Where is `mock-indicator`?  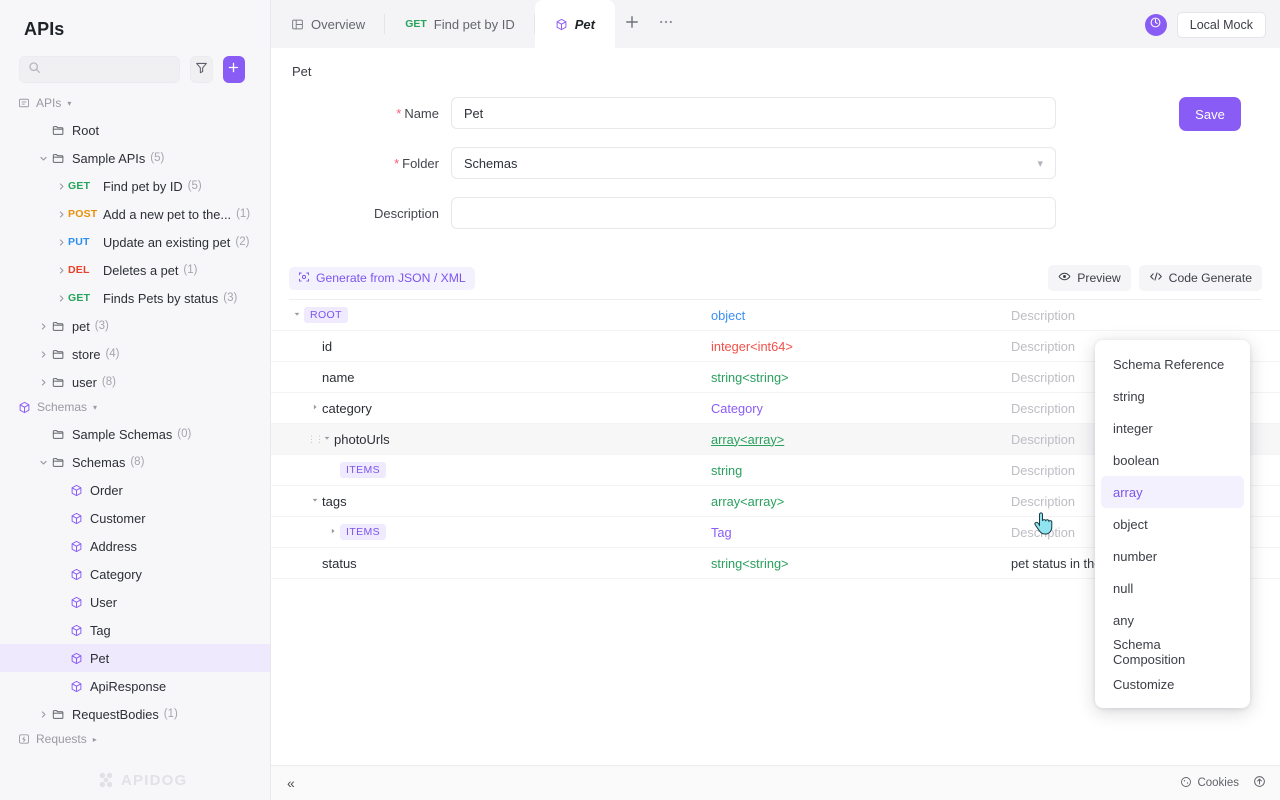
mock-indicator is located at coordinates (1155, 25).